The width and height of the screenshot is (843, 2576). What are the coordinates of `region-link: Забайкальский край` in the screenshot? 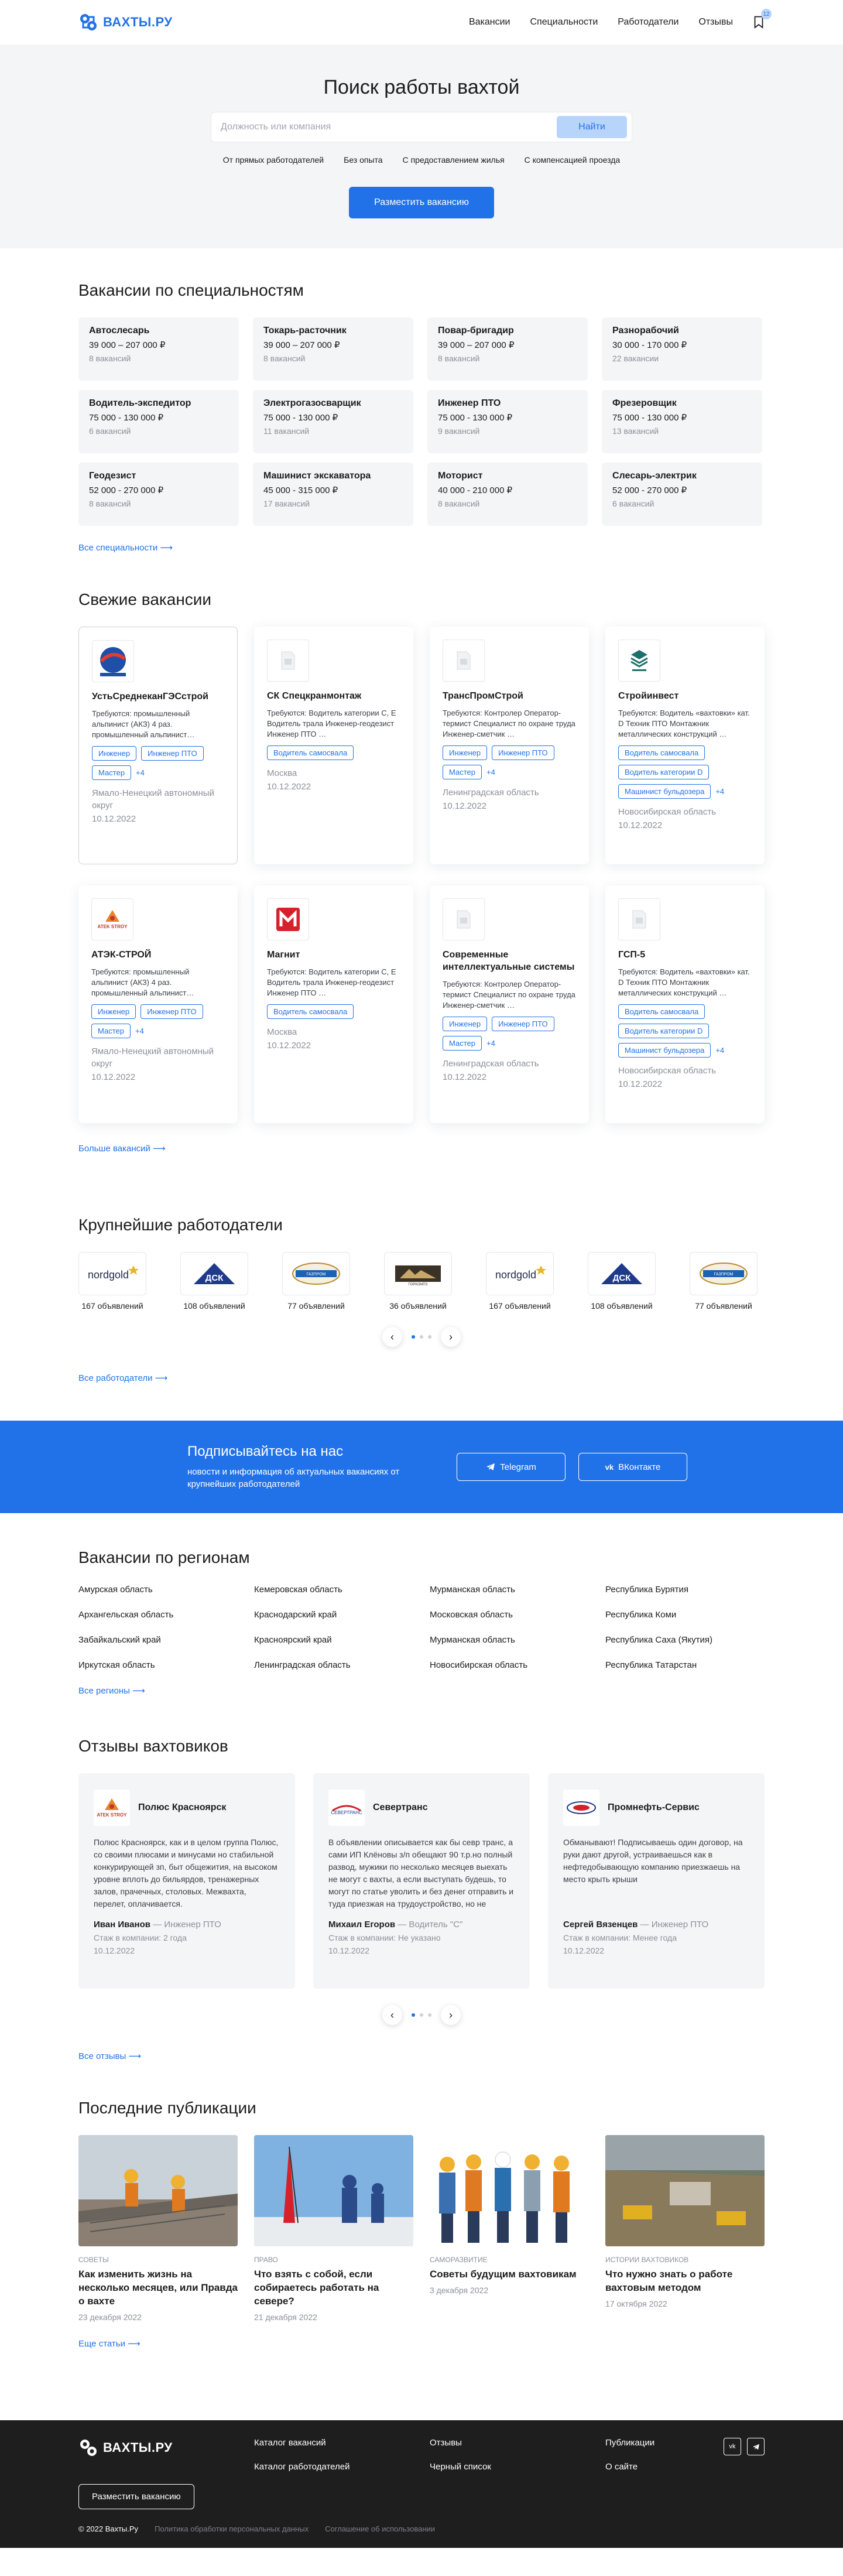 It's located at (166, 1640).